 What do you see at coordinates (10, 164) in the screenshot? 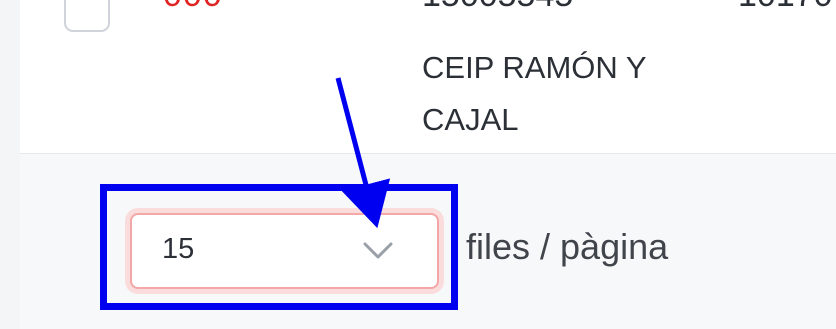
I see `left-gutter` at bounding box center [10, 164].